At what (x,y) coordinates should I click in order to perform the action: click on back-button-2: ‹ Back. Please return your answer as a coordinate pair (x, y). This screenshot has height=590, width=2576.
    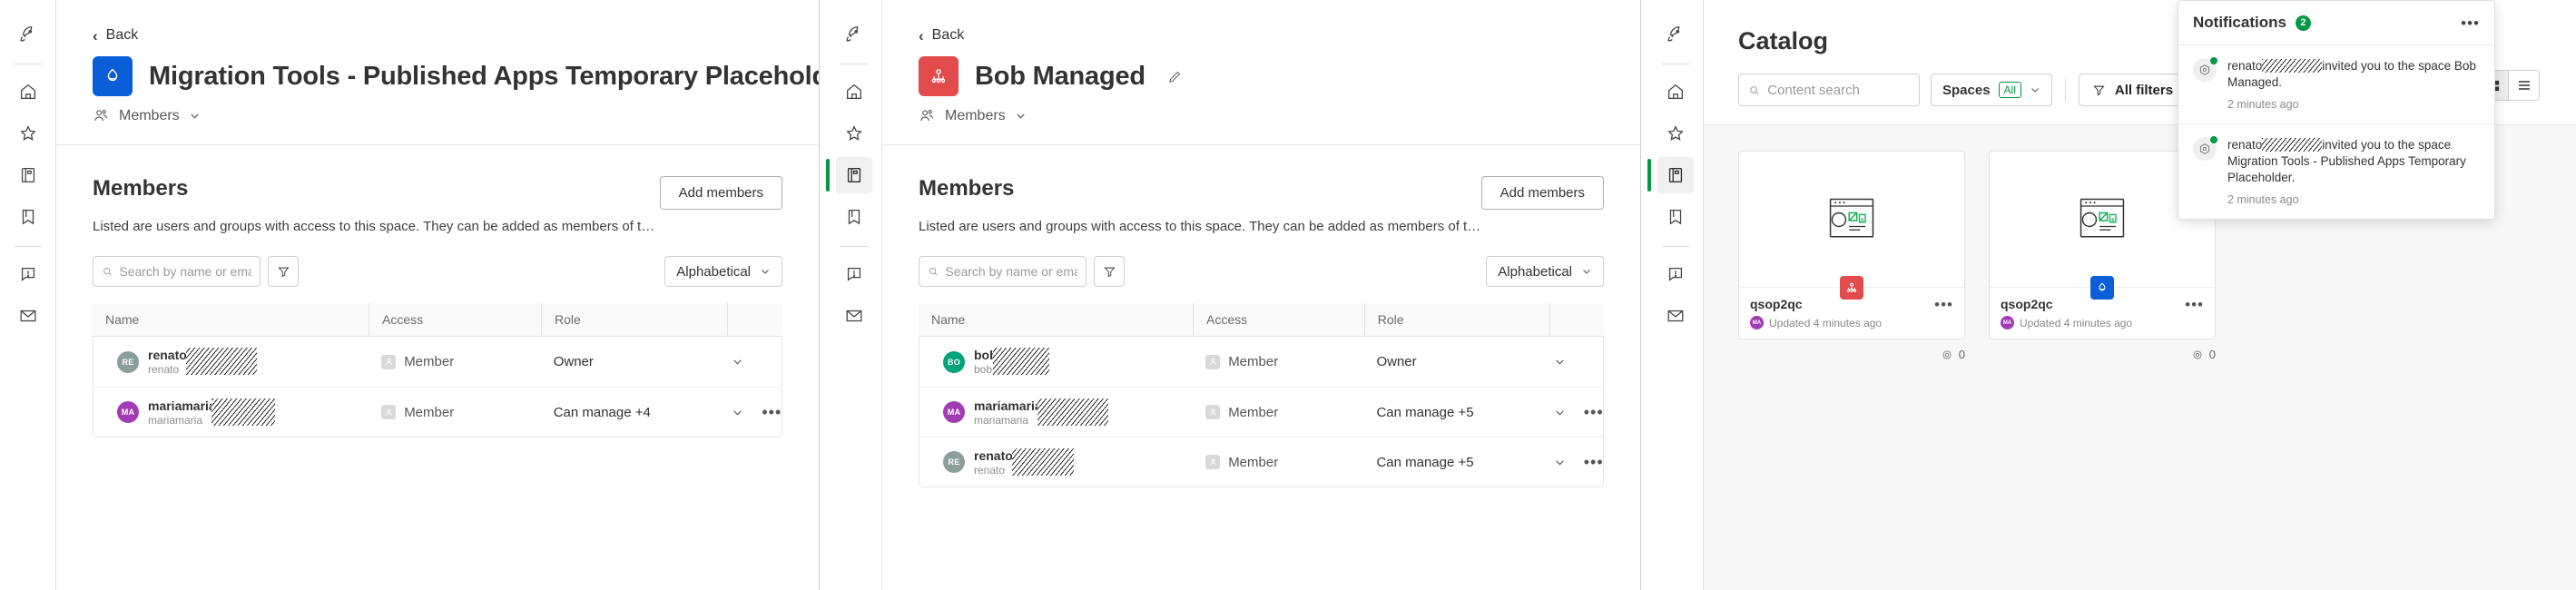
    Looking at the image, I should click on (1261, 35).